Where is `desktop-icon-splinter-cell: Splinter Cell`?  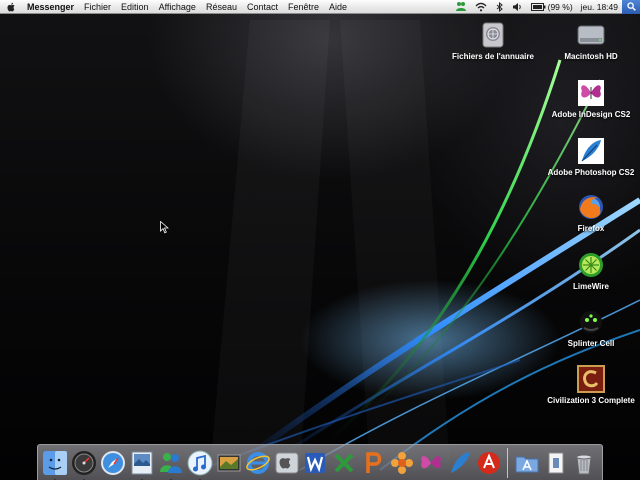
desktop-icon-splinter-cell: Splinter Cell is located at coordinates (591, 327).